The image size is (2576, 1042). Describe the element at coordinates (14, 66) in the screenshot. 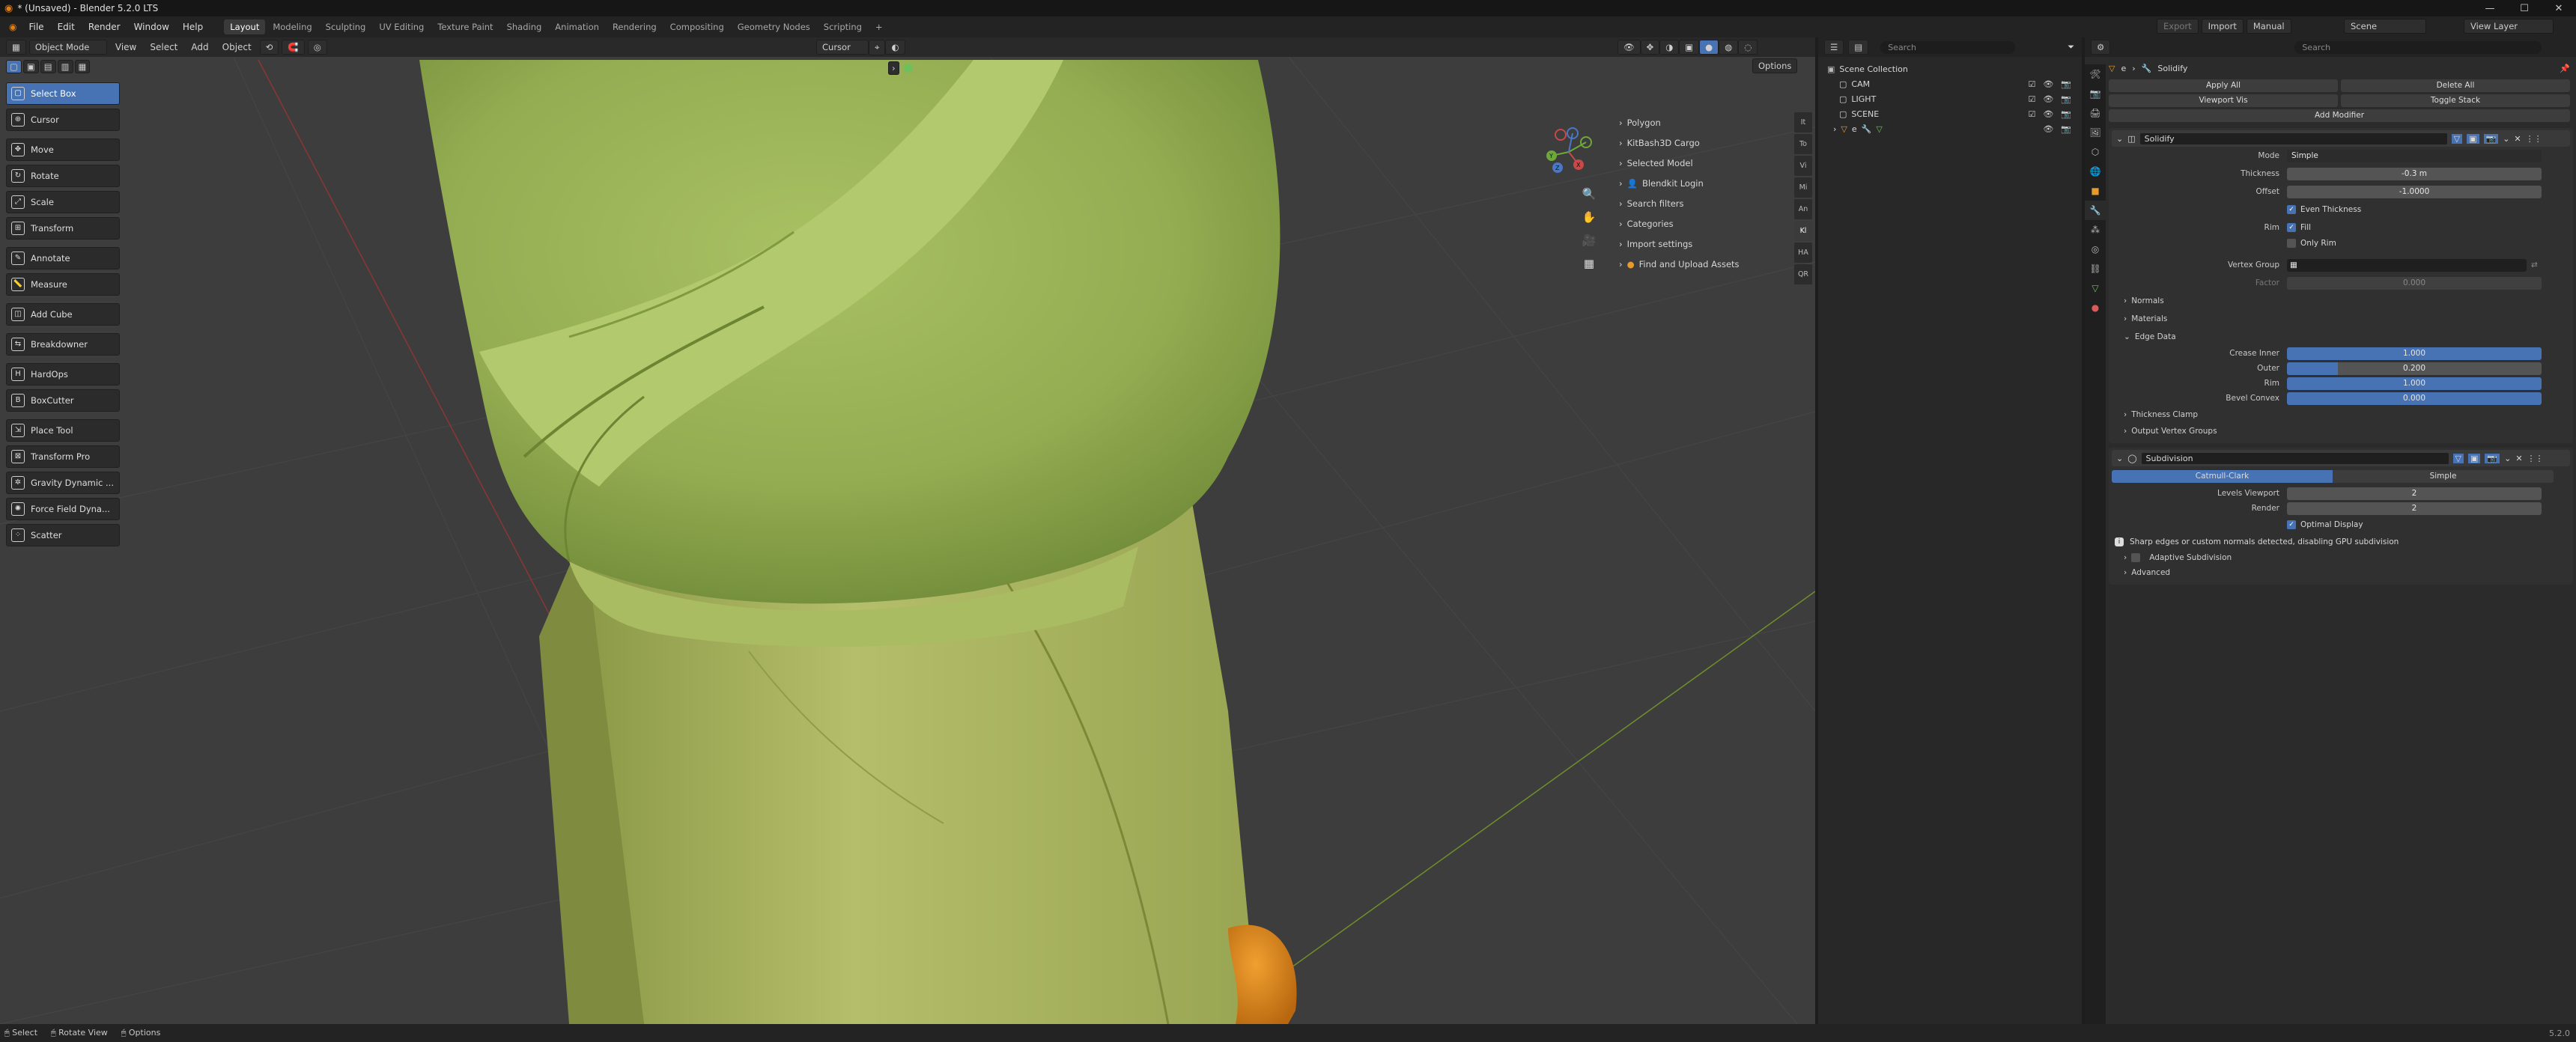

I see `select-new-icon: ▢` at that location.